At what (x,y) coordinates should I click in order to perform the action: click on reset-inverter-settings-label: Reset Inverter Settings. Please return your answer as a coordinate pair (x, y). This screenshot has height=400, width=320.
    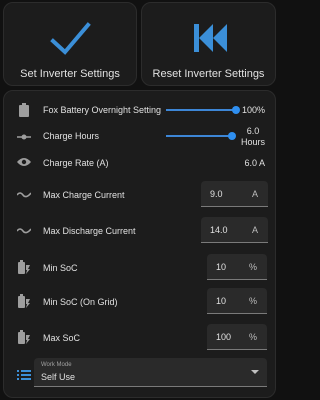
    Looking at the image, I should click on (208, 74).